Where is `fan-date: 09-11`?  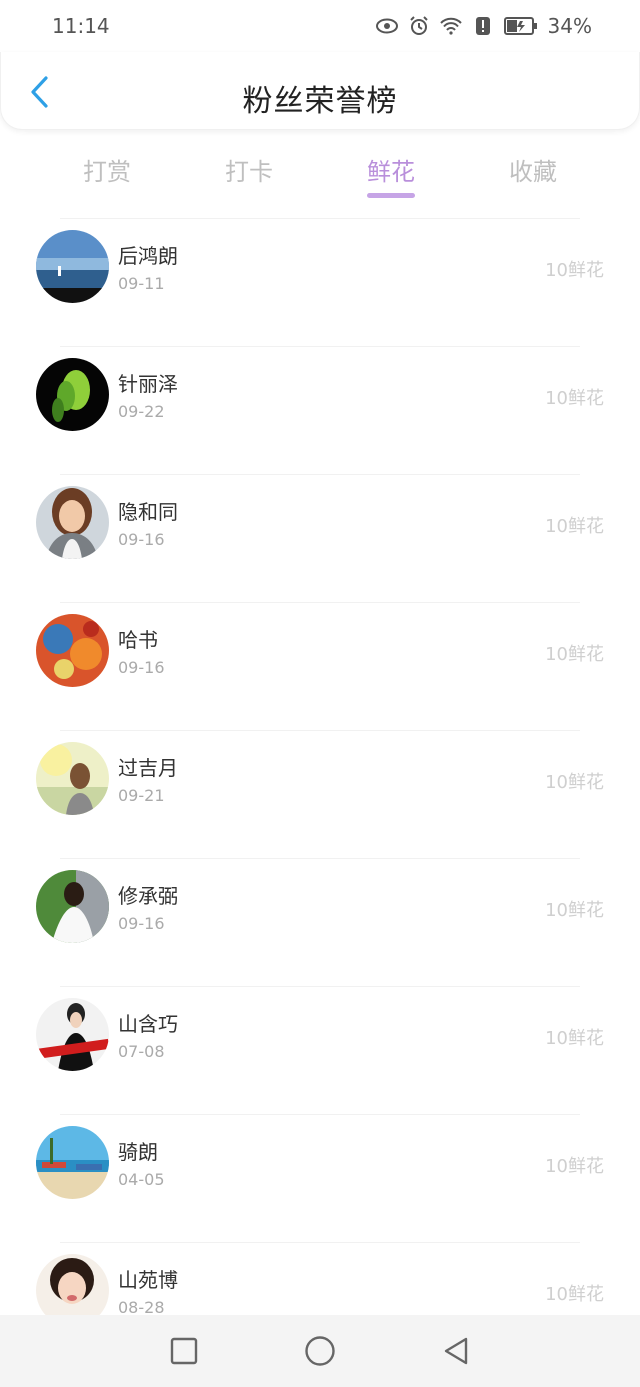 fan-date: 09-11 is located at coordinates (141, 283).